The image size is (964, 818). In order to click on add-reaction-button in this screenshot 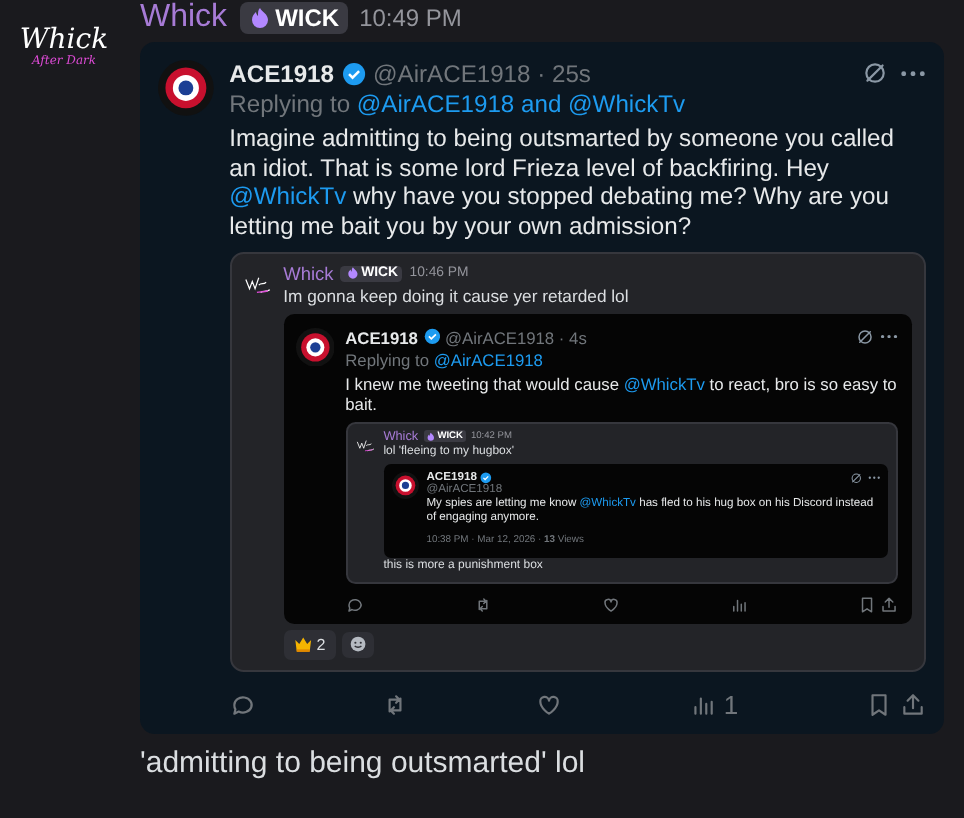, I will do `click(358, 645)`.